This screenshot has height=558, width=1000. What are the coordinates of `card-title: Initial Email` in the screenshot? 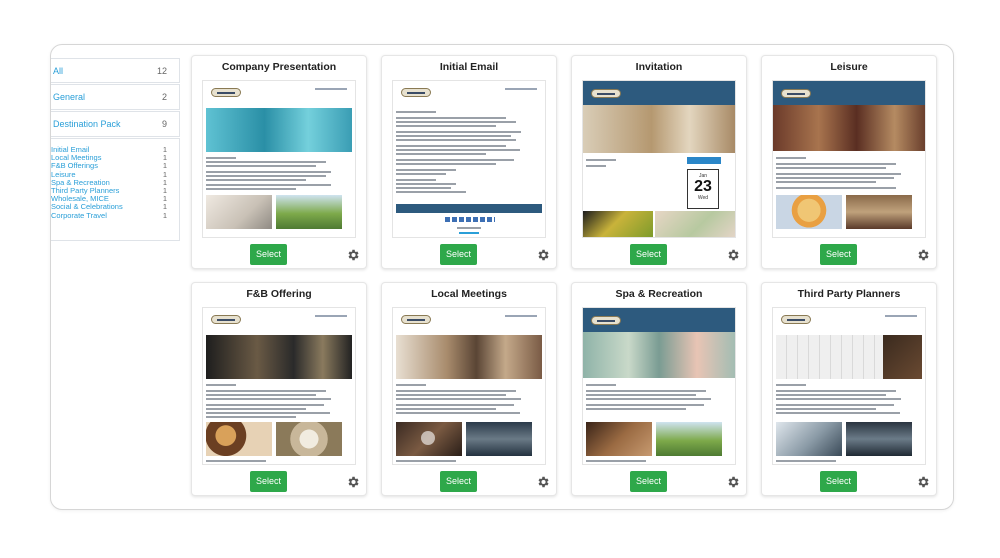 It's located at (469, 67).